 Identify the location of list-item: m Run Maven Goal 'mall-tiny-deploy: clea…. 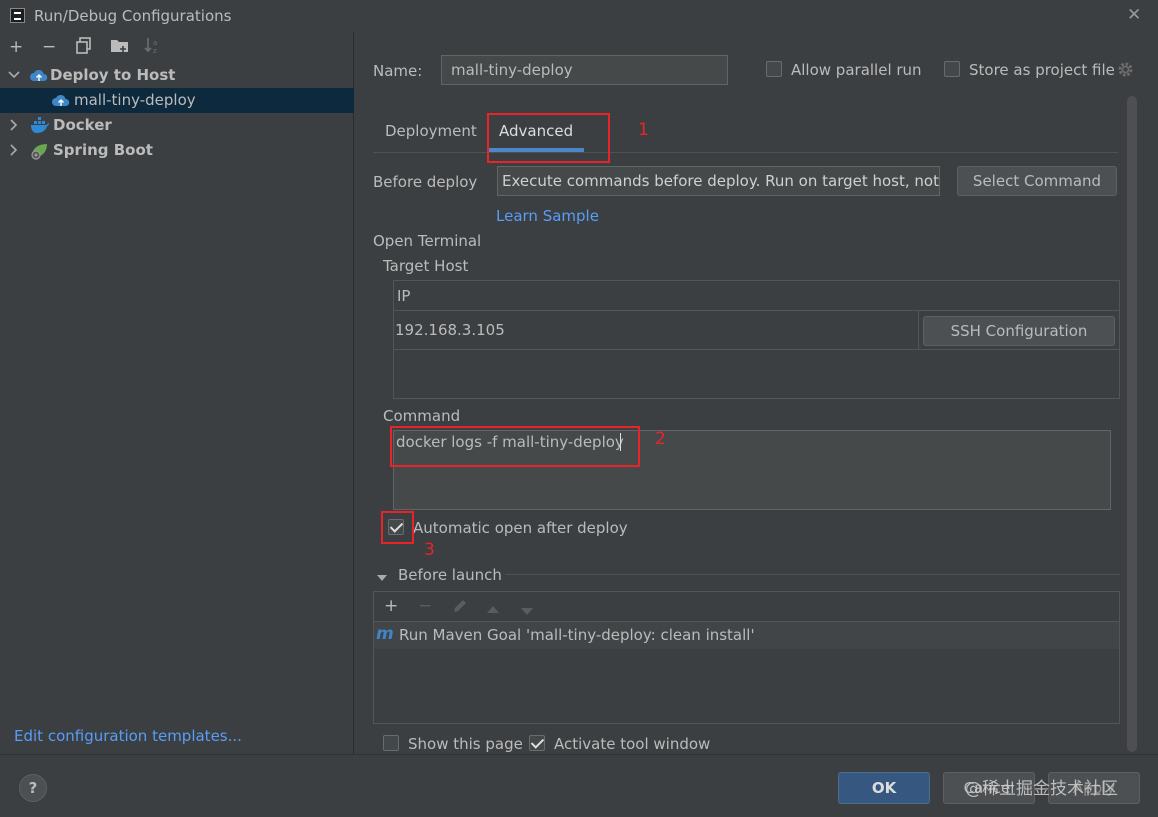
(746, 635).